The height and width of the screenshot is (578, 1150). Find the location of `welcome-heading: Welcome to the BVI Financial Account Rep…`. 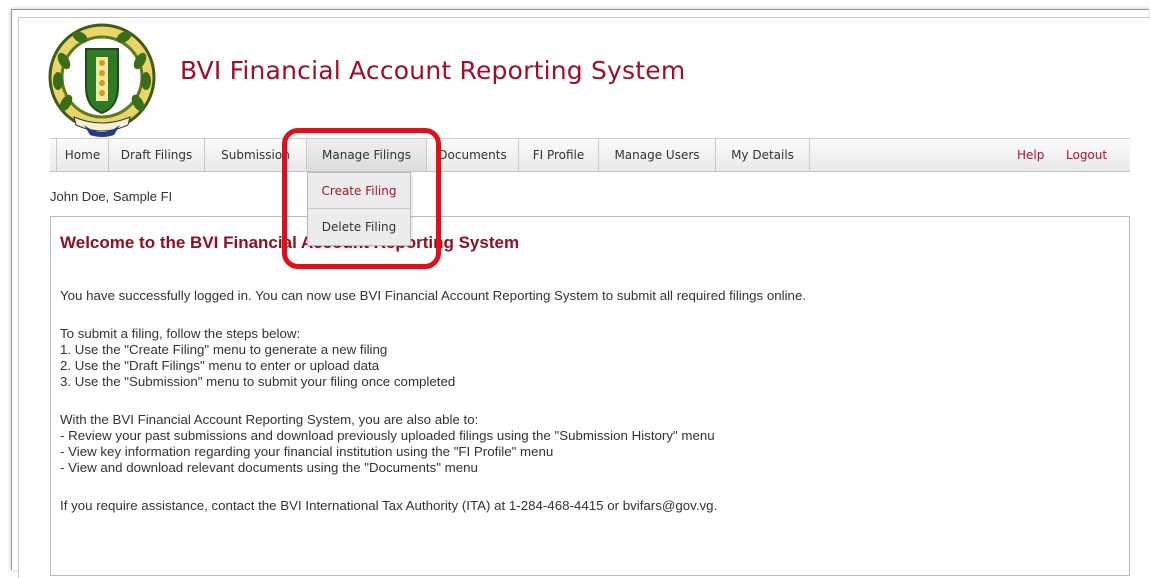

welcome-heading: Welcome to the BVI Financial Account Rep… is located at coordinates (290, 242).